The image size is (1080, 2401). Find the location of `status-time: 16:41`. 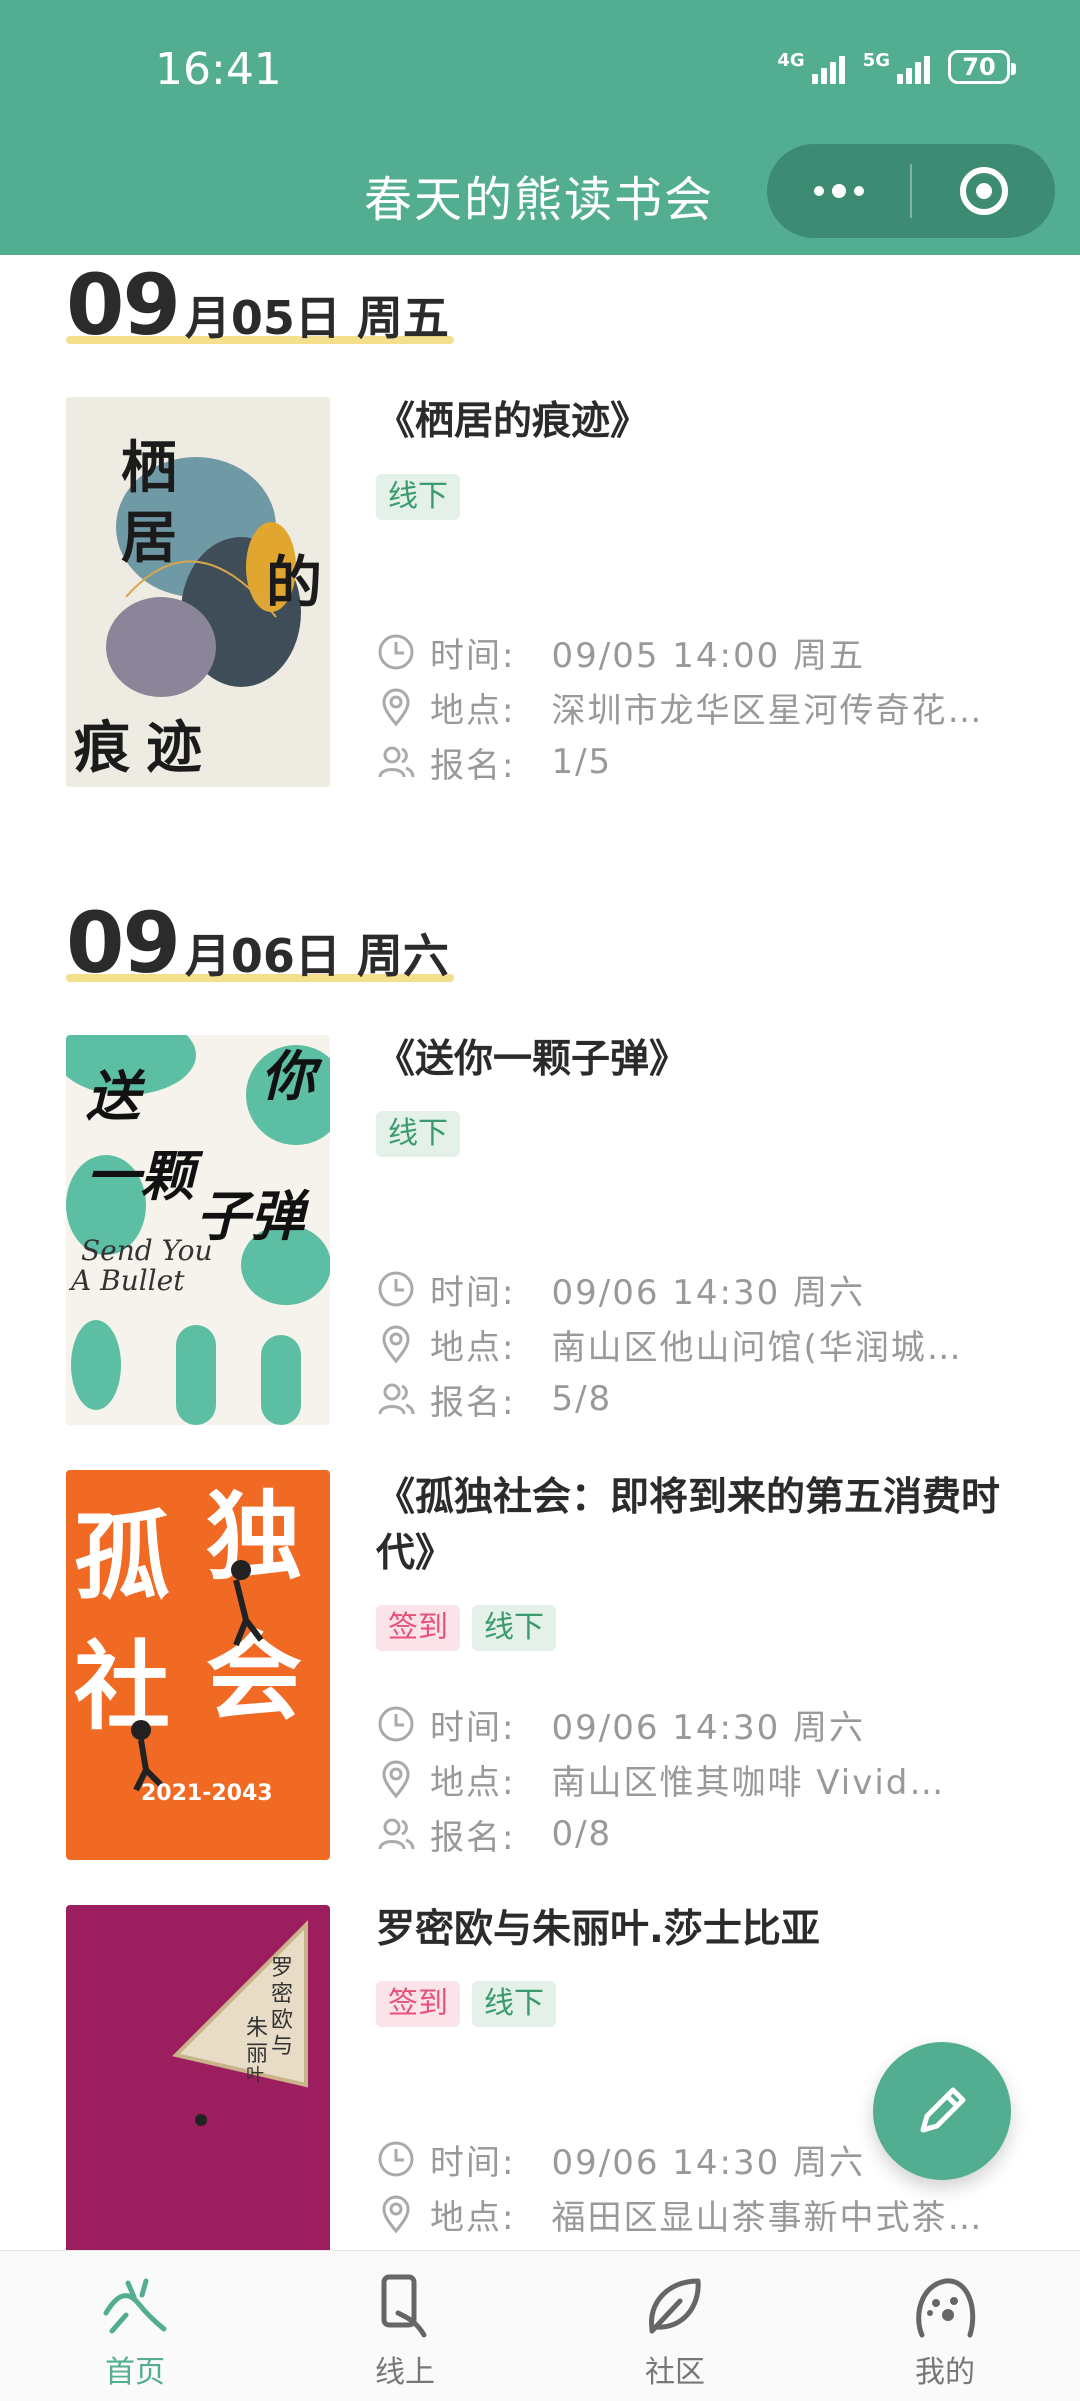

status-time: 16:41 is located at coordinates (218, 69).